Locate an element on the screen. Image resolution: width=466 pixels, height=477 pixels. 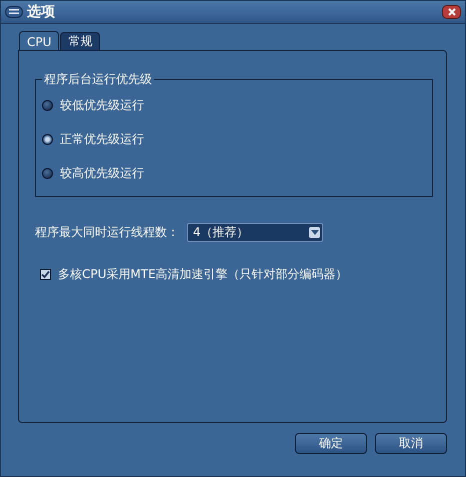
menu-icon is located at coordinates (14, 12).